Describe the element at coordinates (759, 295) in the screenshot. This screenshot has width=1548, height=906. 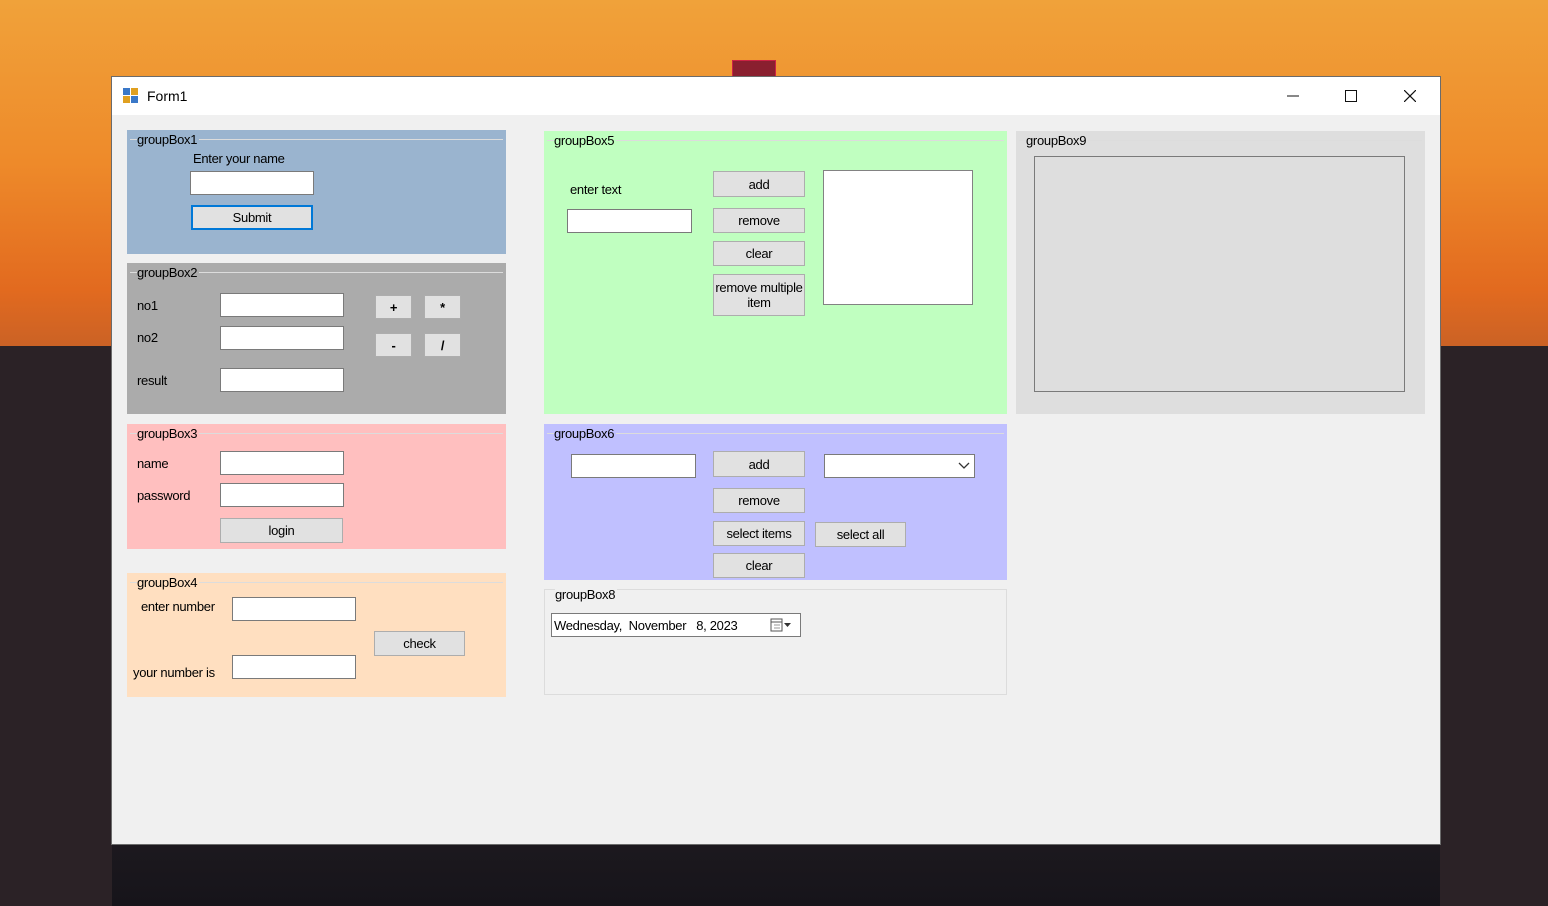
I see `remove-multiple-button: remove multiple item` at that location.